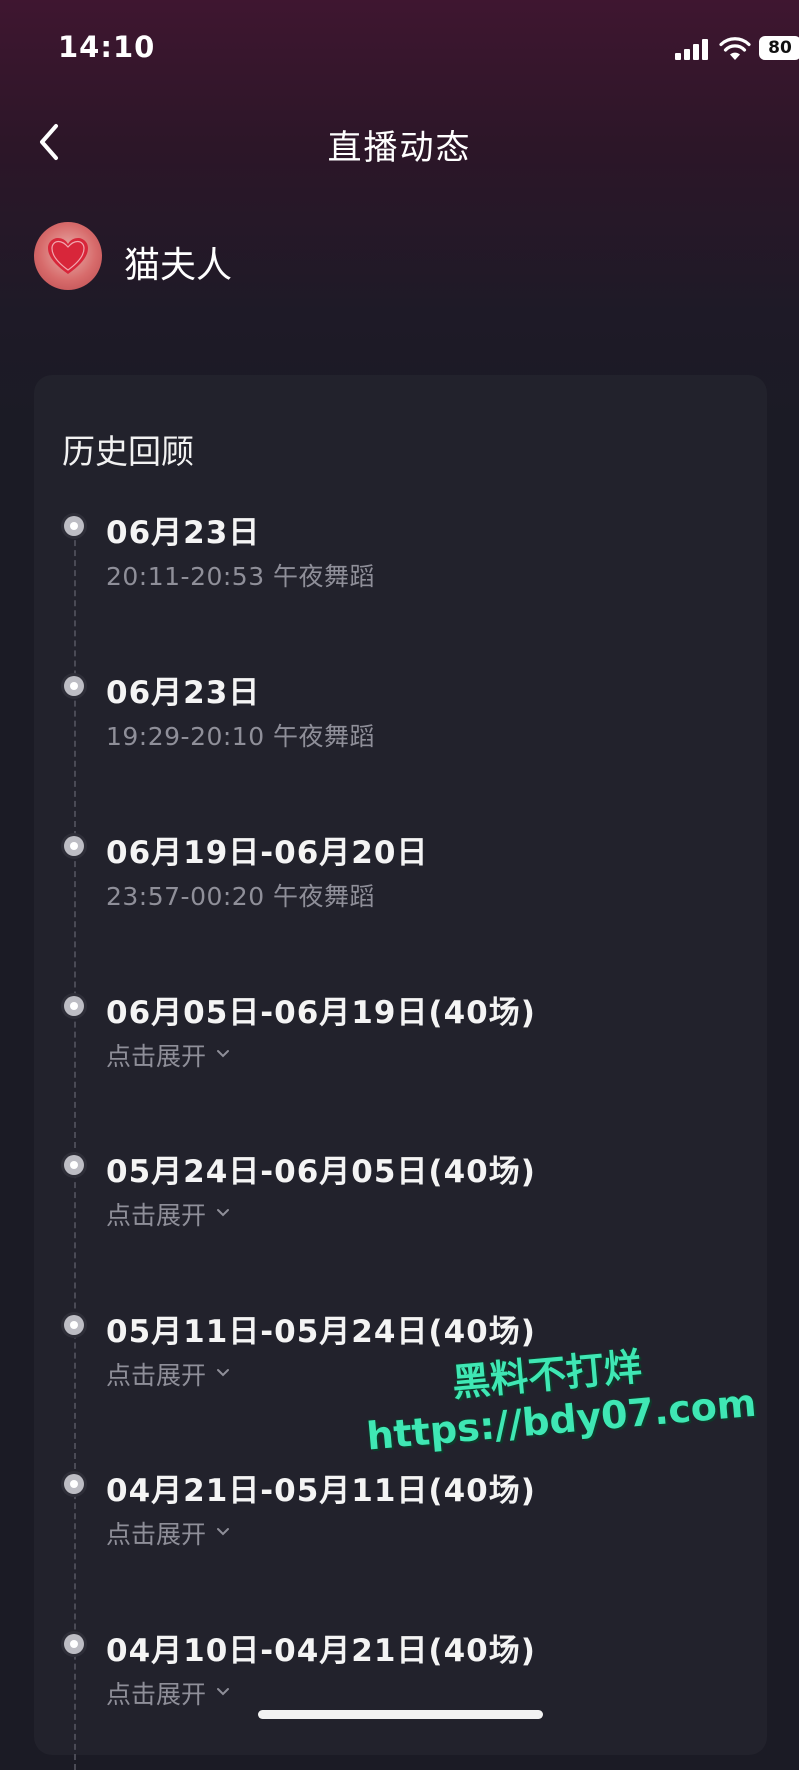  Describe the element at coordinates (241, 576) in the screenshot. I see `entry-detail: 20:11-20:53 午夜舞蹈` at that location.